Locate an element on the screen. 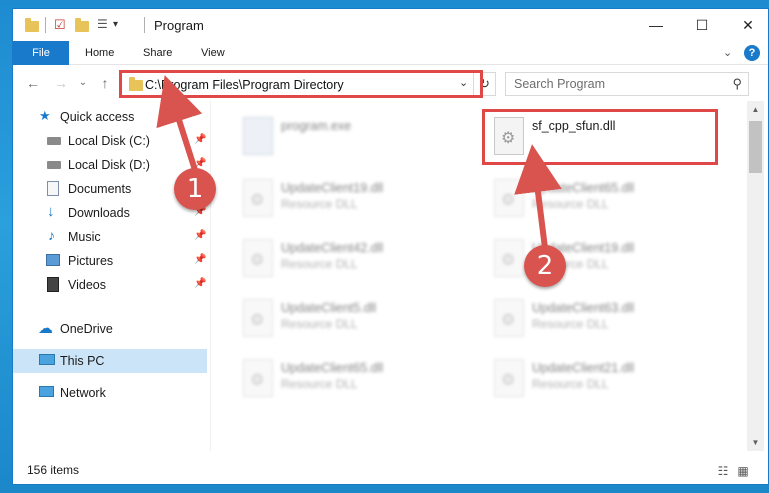  sidebar-item-label: Pictures is located at coordinates (91, 261).